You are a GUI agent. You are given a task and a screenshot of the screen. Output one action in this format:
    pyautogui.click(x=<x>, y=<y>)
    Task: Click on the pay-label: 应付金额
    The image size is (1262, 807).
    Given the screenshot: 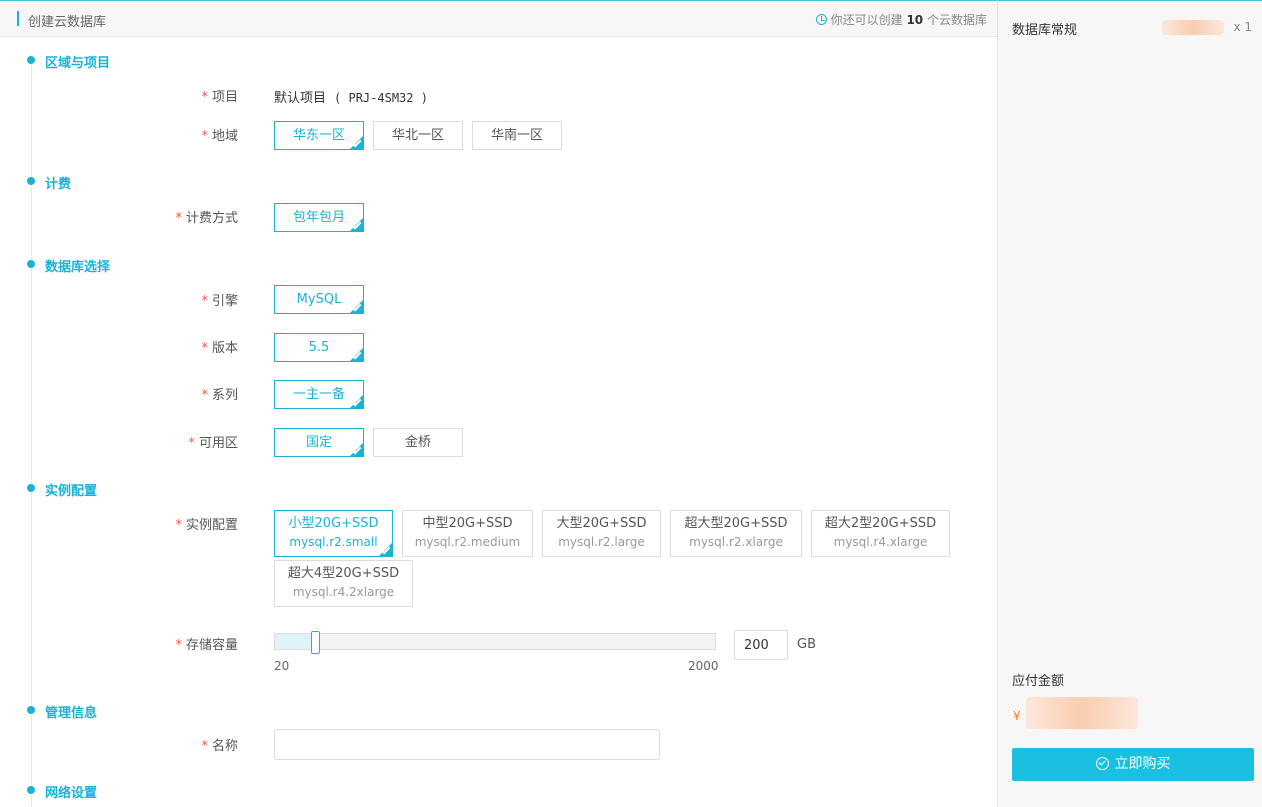 What is the action you would take?
    pyautogui.click(x=1038, y=681)
    